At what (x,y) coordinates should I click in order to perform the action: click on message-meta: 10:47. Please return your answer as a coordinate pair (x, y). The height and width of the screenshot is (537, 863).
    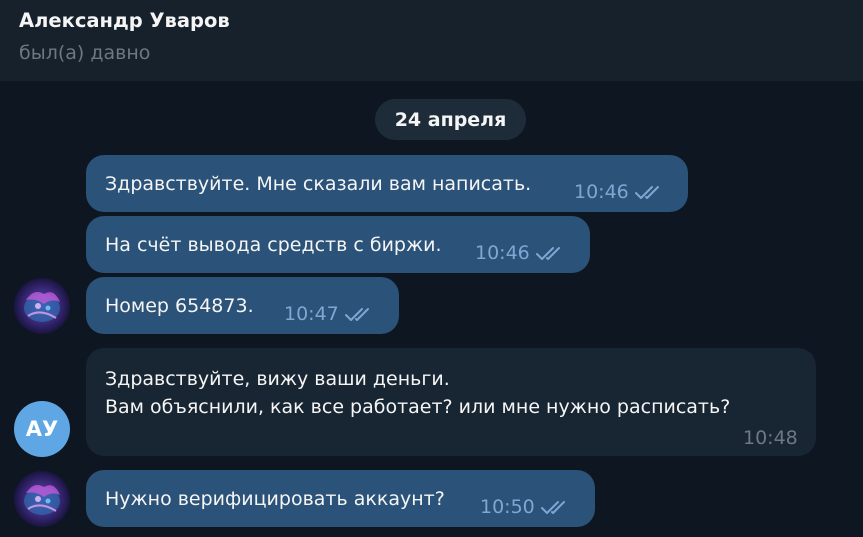
    Looking at the image, I should click on (329, 314).